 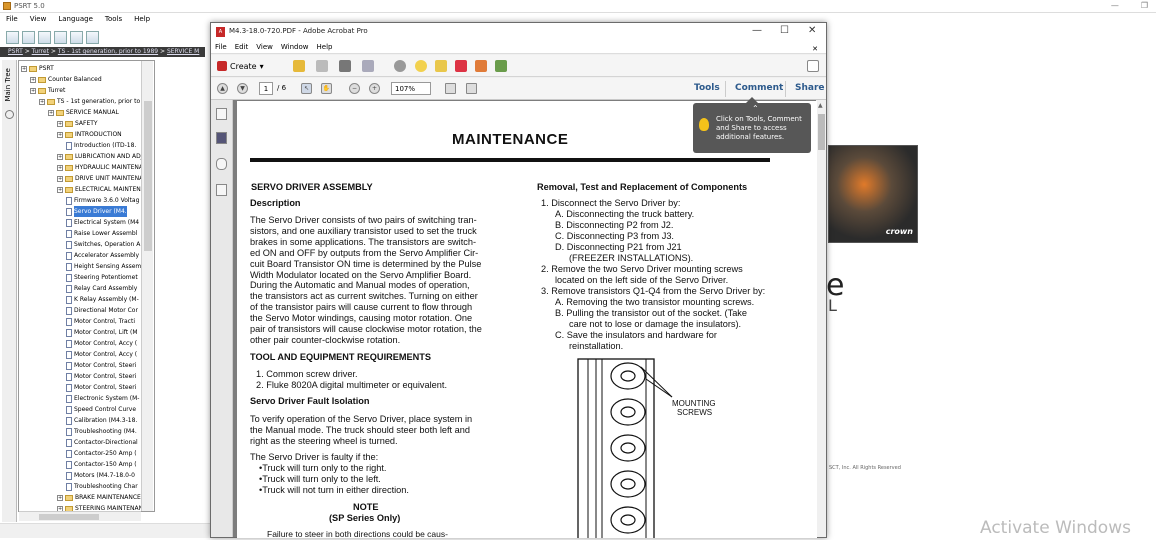 What do you see at coordinates (101, 145) in the screenshot?
I see `tree-item: Introduction (ITD-18.` at bounding box center [101, 145].